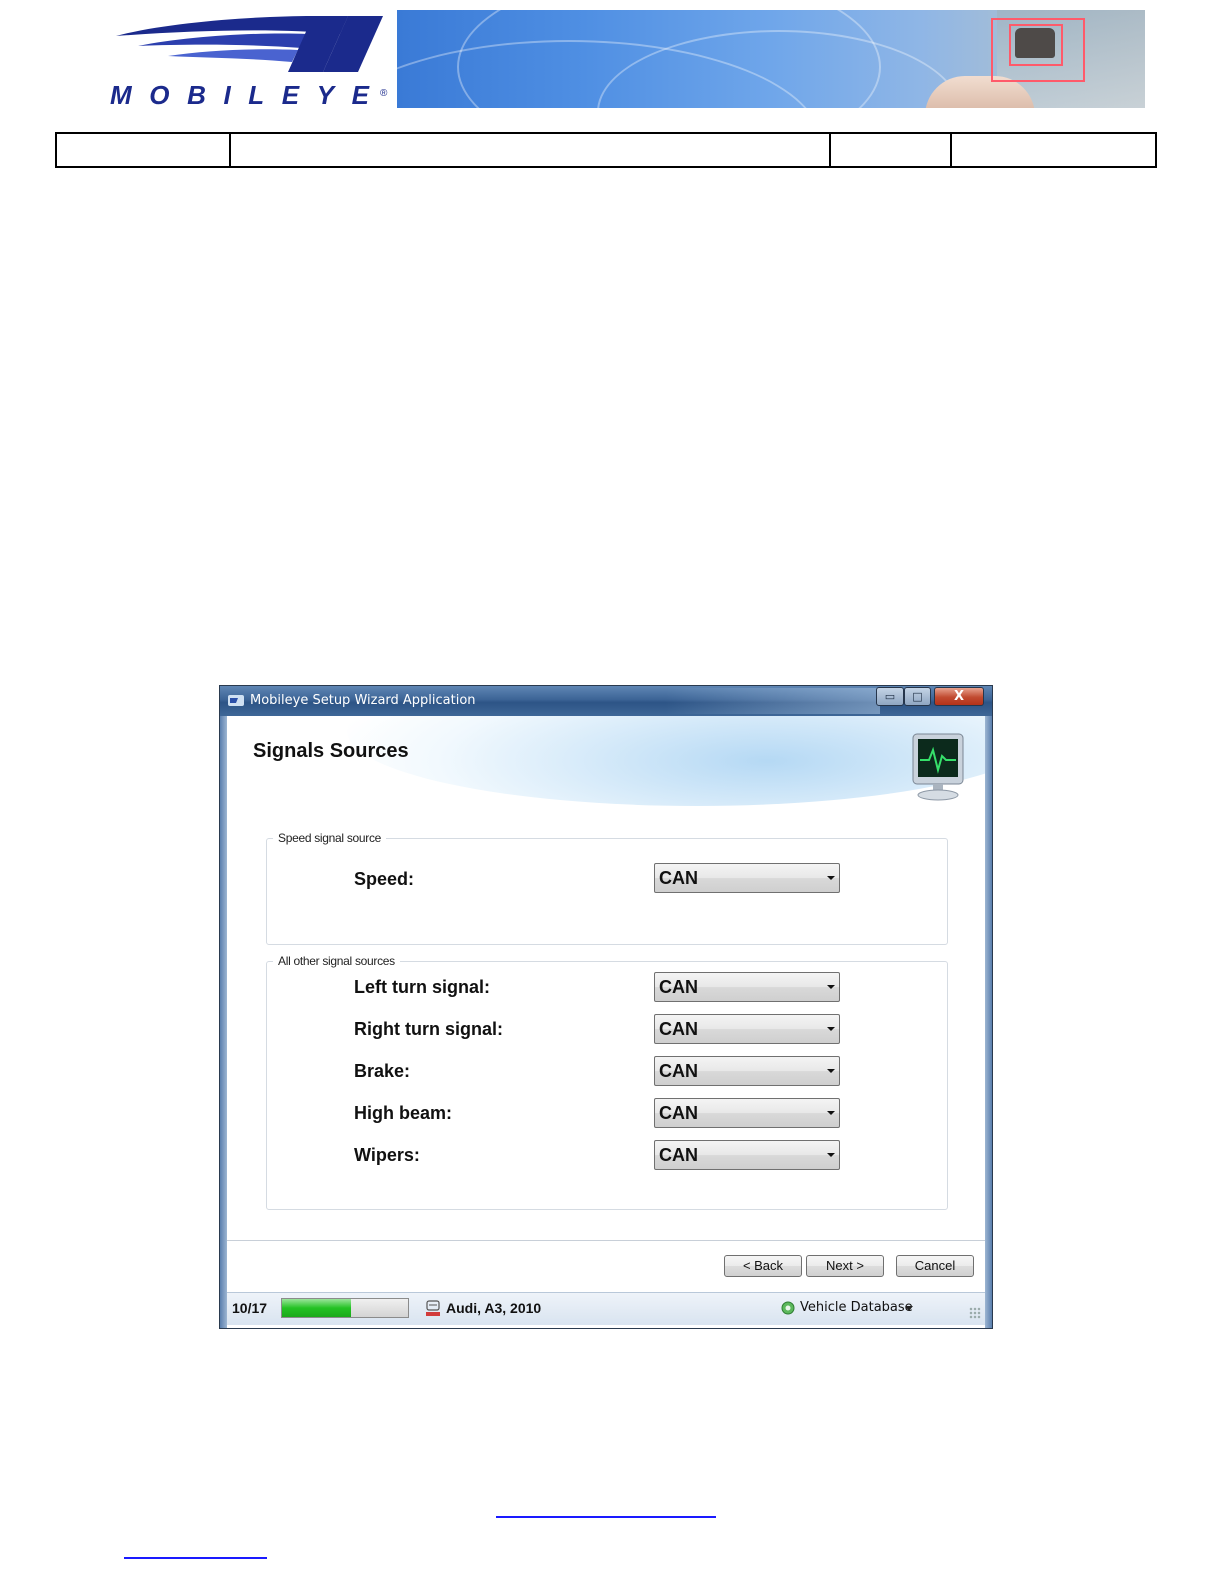  I want to click on high-beam-source-dropdown: CAN, so click(747, 1113).